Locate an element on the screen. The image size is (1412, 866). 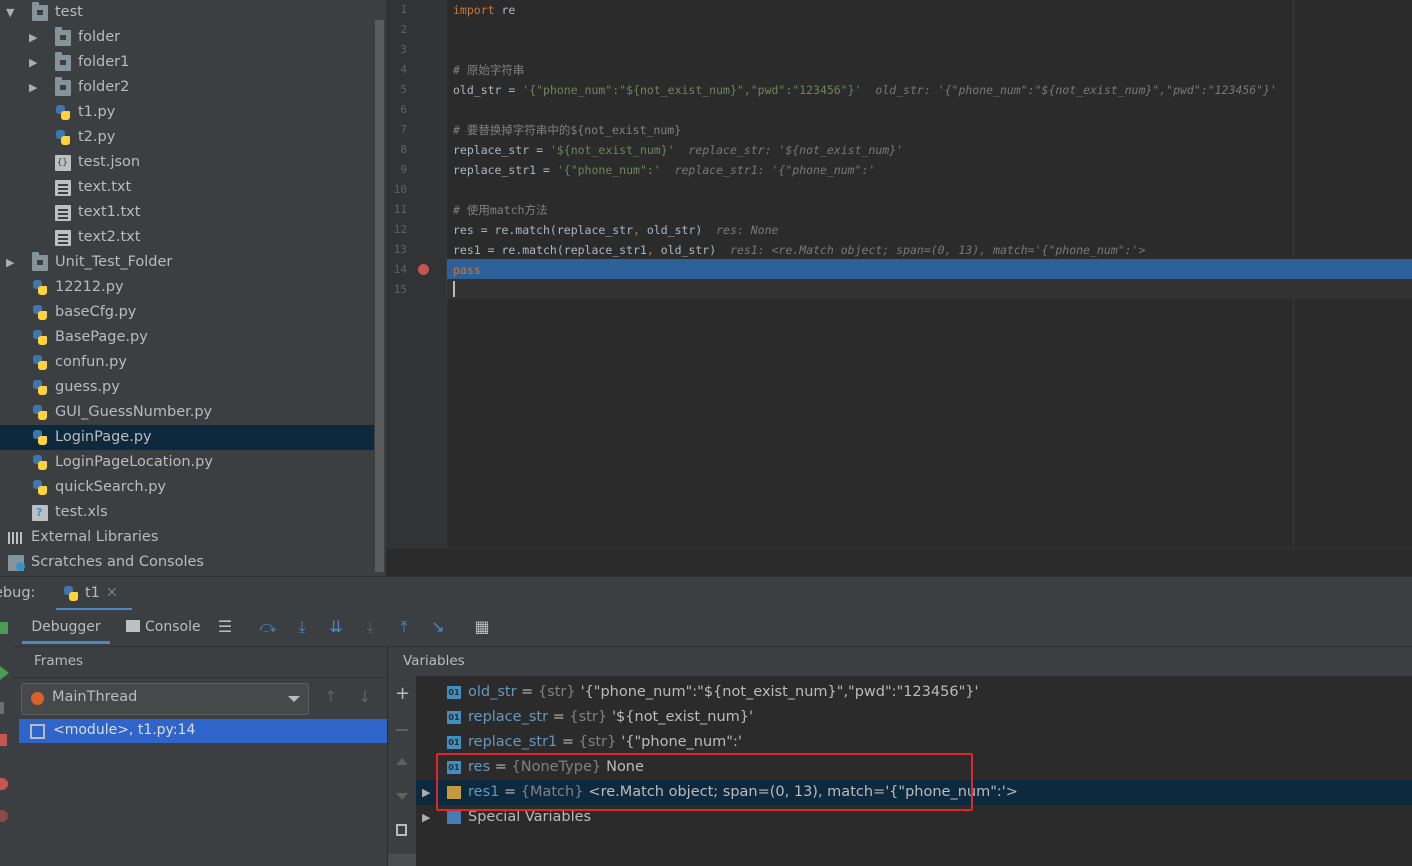
tree-item: guess.py is located at coordinates (187, 387).